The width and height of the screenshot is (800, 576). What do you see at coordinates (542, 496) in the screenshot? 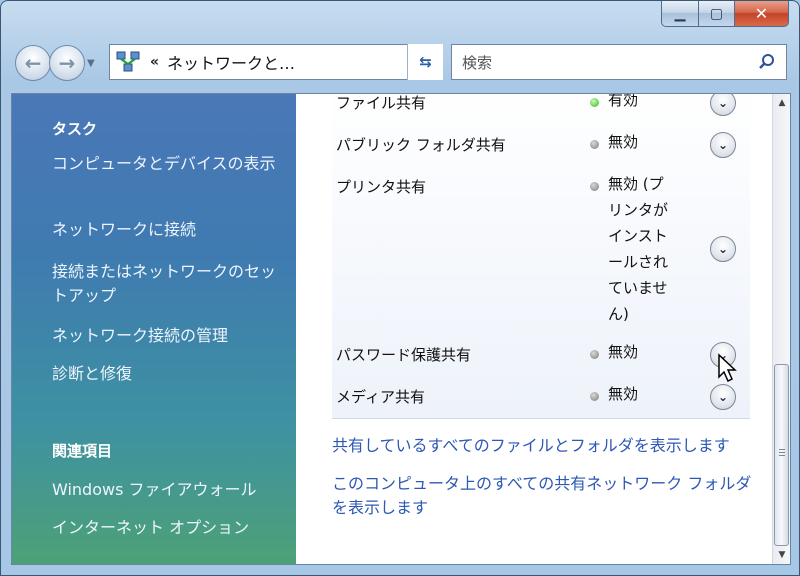
I see `show-shared-folders-link: このコンピュータ上のすべての共有ネットワーク フォルダを表示します` at bounding box center [542, 496].